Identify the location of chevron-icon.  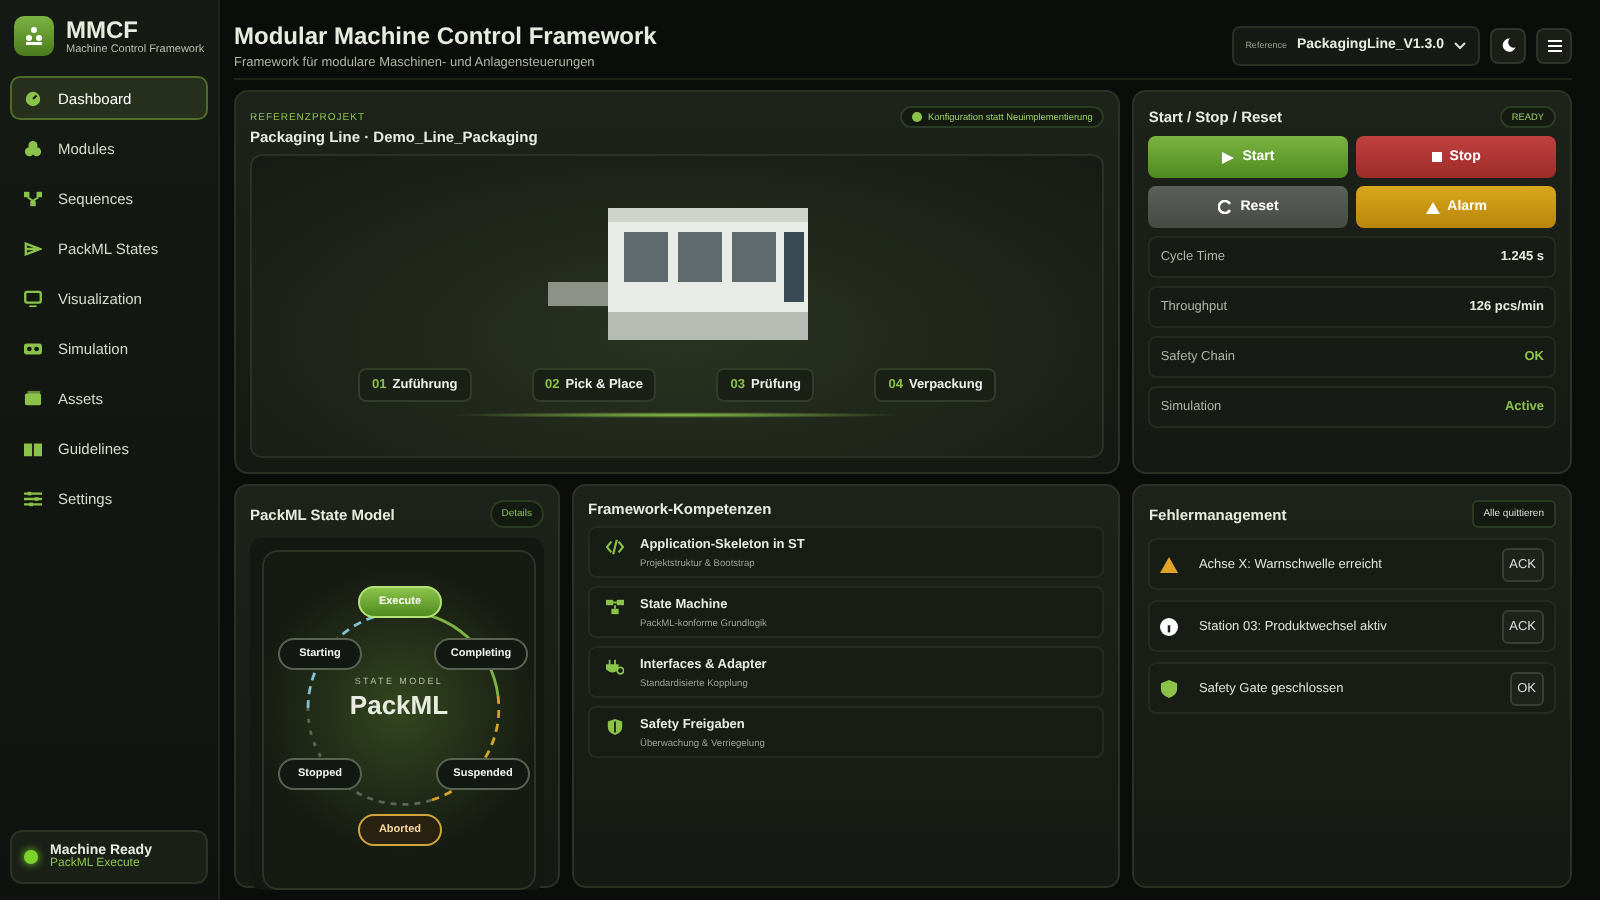
(1460, 45).